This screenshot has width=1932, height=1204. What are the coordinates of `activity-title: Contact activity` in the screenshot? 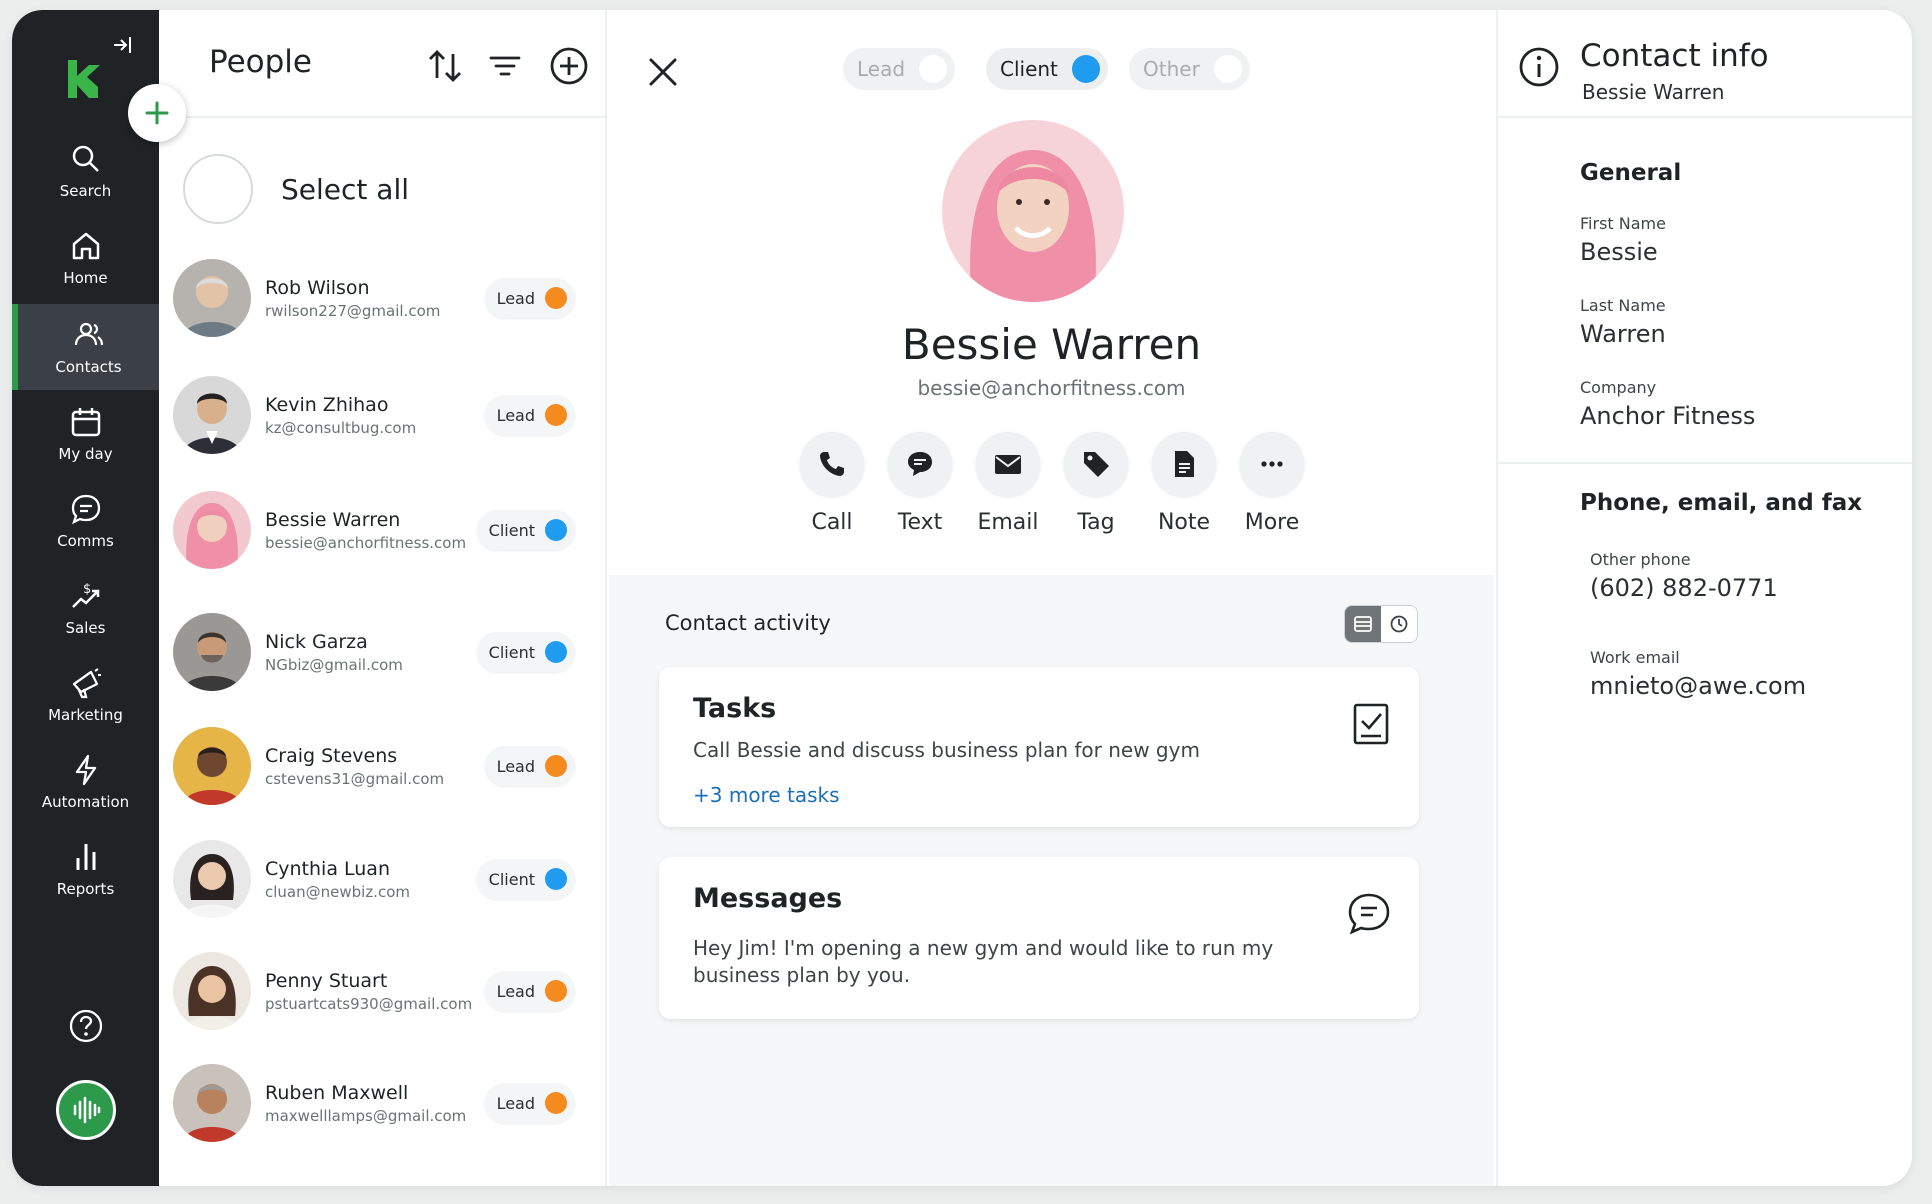 It's located at (748, 623).